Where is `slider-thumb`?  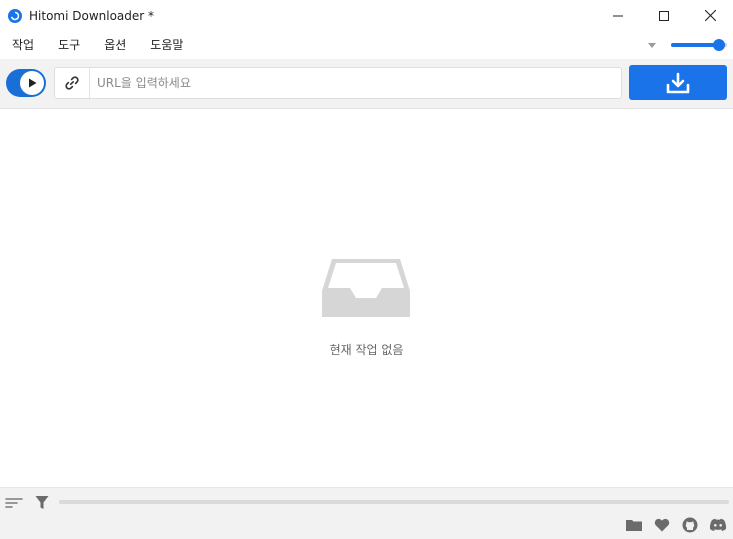 slider-thumb is located at coordinates (719, 45).